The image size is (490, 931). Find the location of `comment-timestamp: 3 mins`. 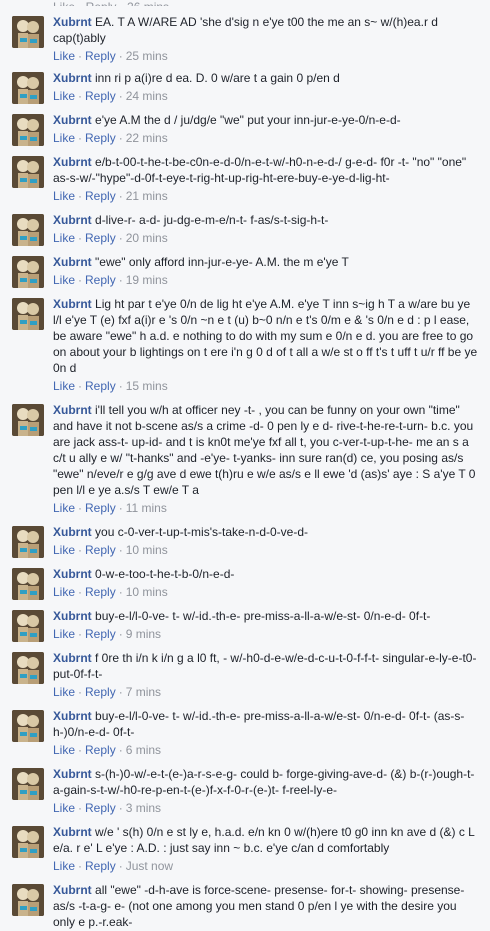

comment-timestamp: 3 mins is located at coordinates (143, 808).